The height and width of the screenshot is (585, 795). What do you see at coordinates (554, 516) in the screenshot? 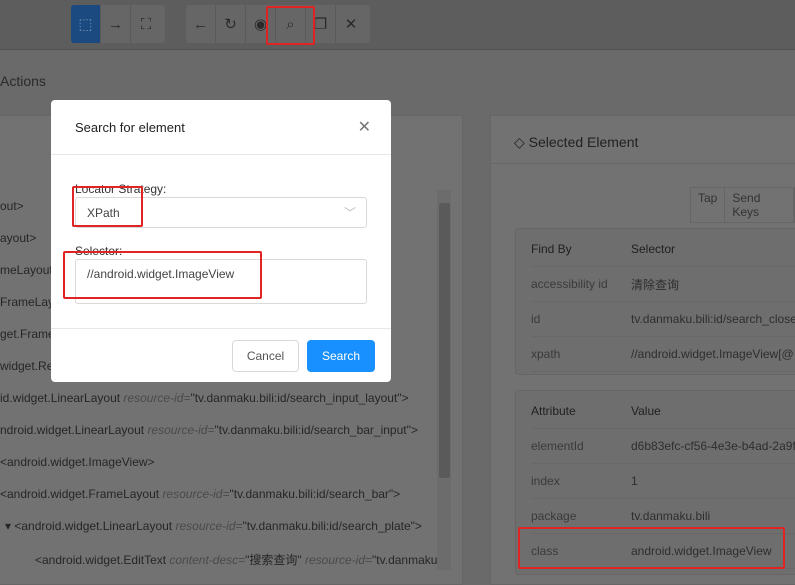
I see `table-cell: package` at bounding box center [554, 516].